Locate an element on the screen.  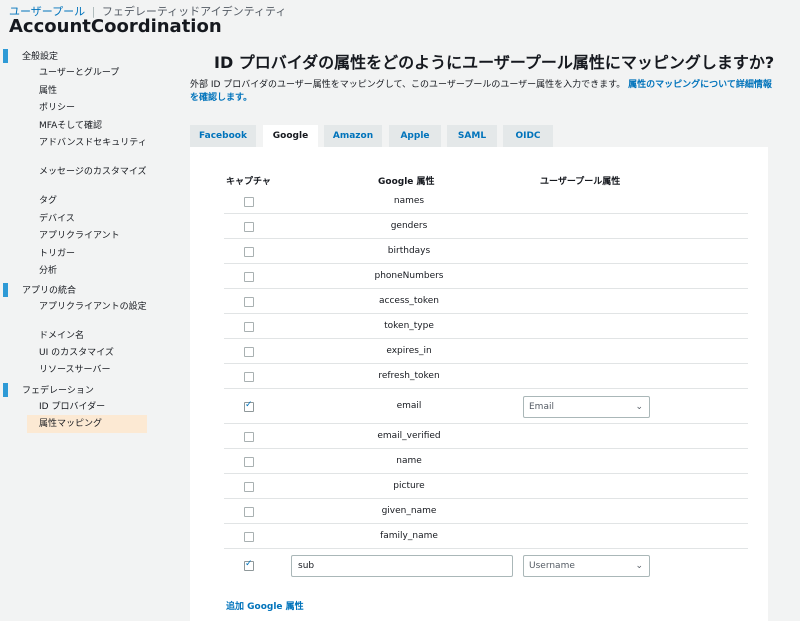
google-attribute-name: given_name is located at coordinates (409, 510).